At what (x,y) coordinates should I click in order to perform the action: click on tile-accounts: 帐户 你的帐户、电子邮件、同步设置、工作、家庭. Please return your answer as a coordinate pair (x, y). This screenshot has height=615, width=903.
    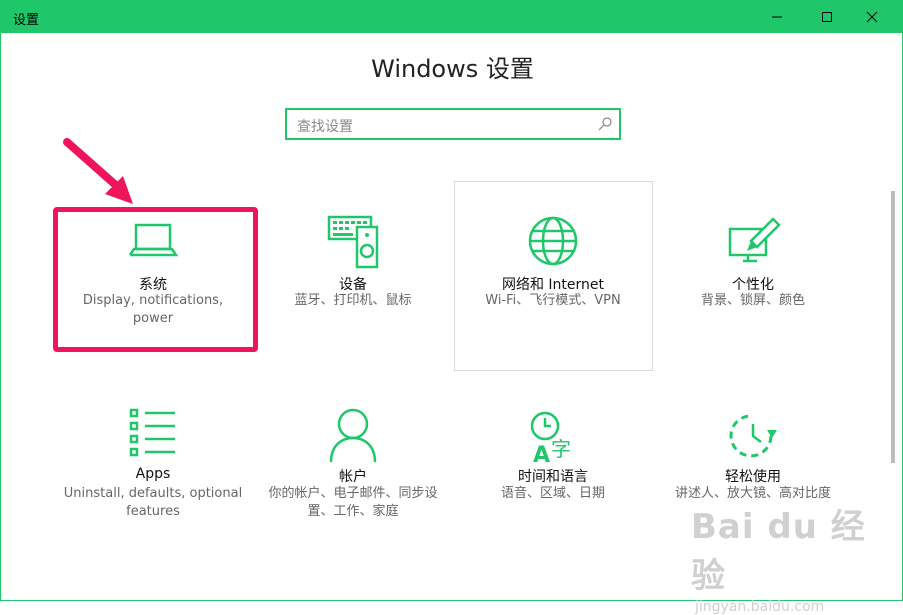
    Looking at the image, I should click on (353, 491).